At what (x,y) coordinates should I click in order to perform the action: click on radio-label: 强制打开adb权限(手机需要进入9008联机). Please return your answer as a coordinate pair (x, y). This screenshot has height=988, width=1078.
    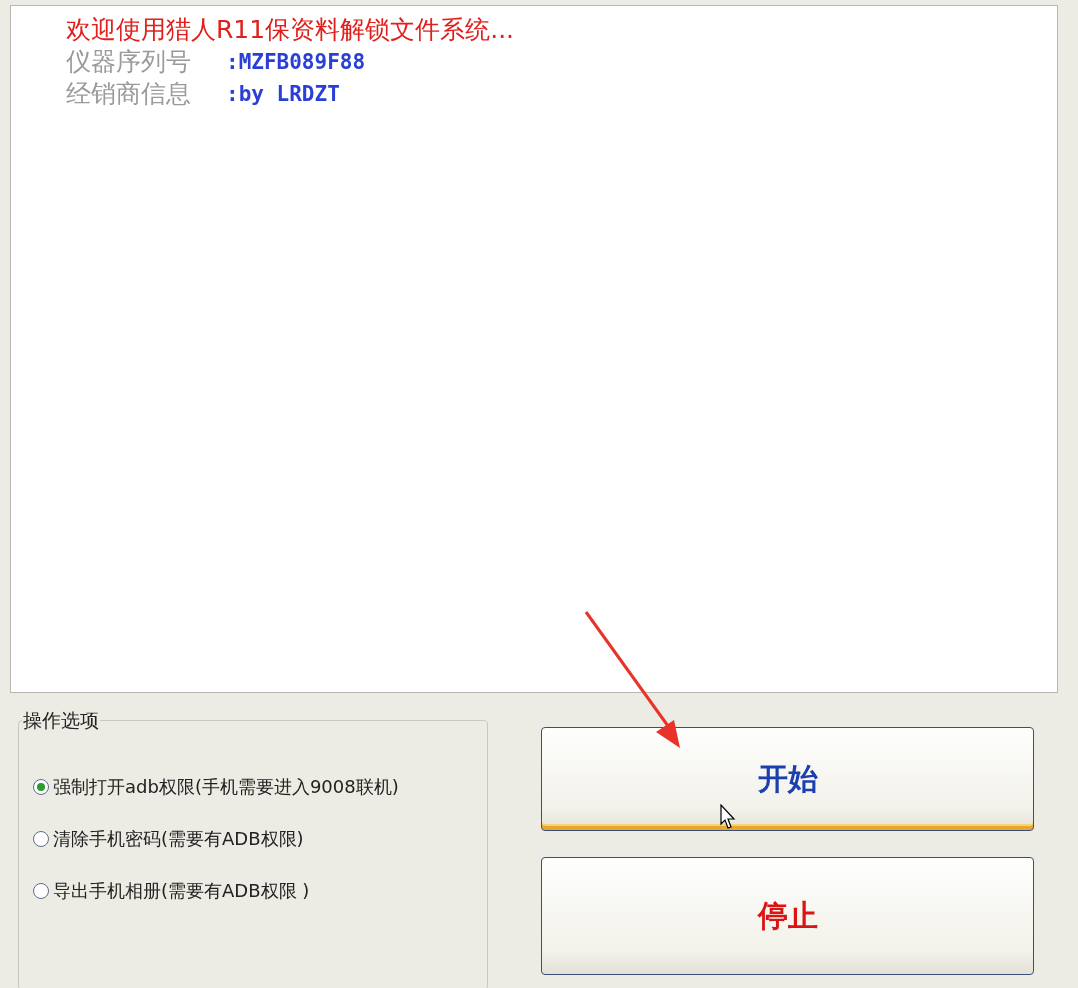
    Looking at the image, I should click on (226, 787).